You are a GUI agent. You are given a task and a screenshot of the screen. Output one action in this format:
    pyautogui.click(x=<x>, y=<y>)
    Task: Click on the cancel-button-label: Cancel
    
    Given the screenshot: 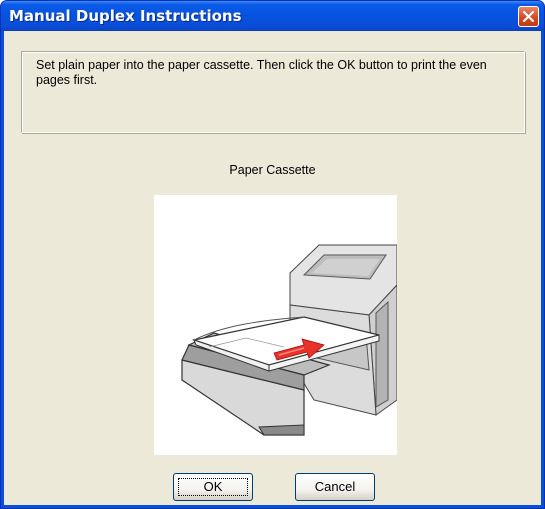 What is the action you would take?
    pyautogui.click(x=335, y=486)
    